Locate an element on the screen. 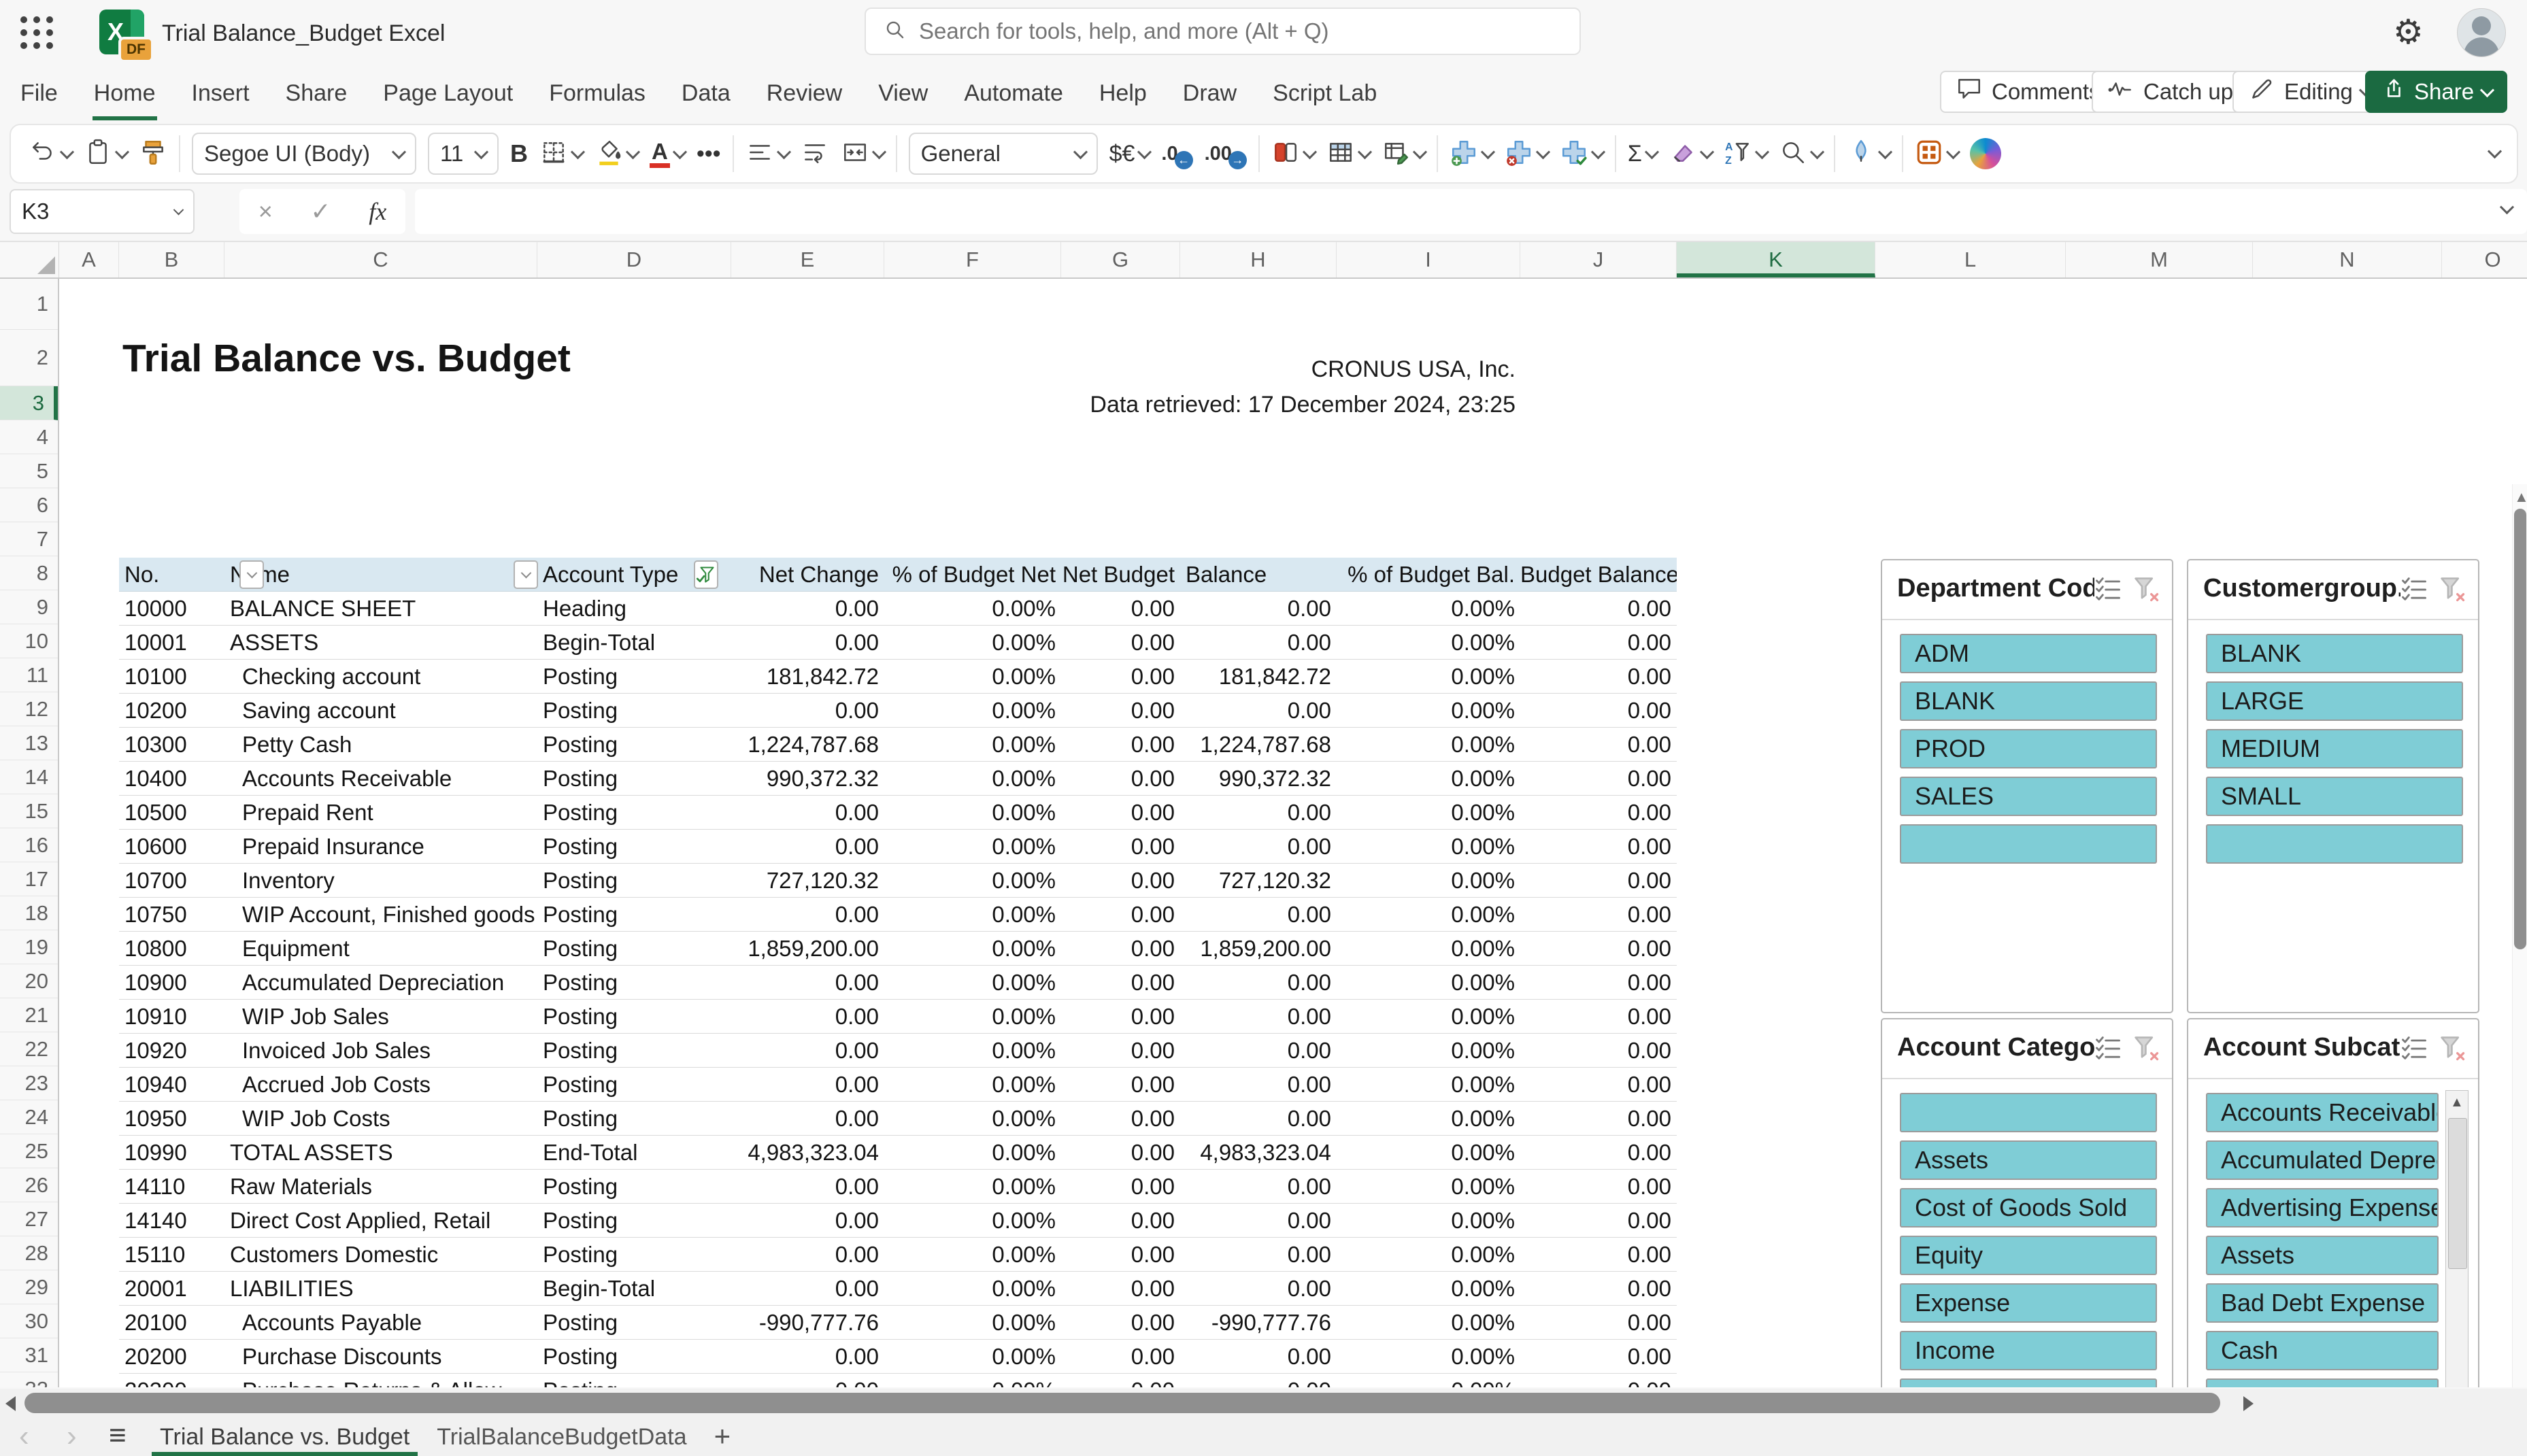  cell: Accumulated Depreciation is located at coordinates (380, 982).